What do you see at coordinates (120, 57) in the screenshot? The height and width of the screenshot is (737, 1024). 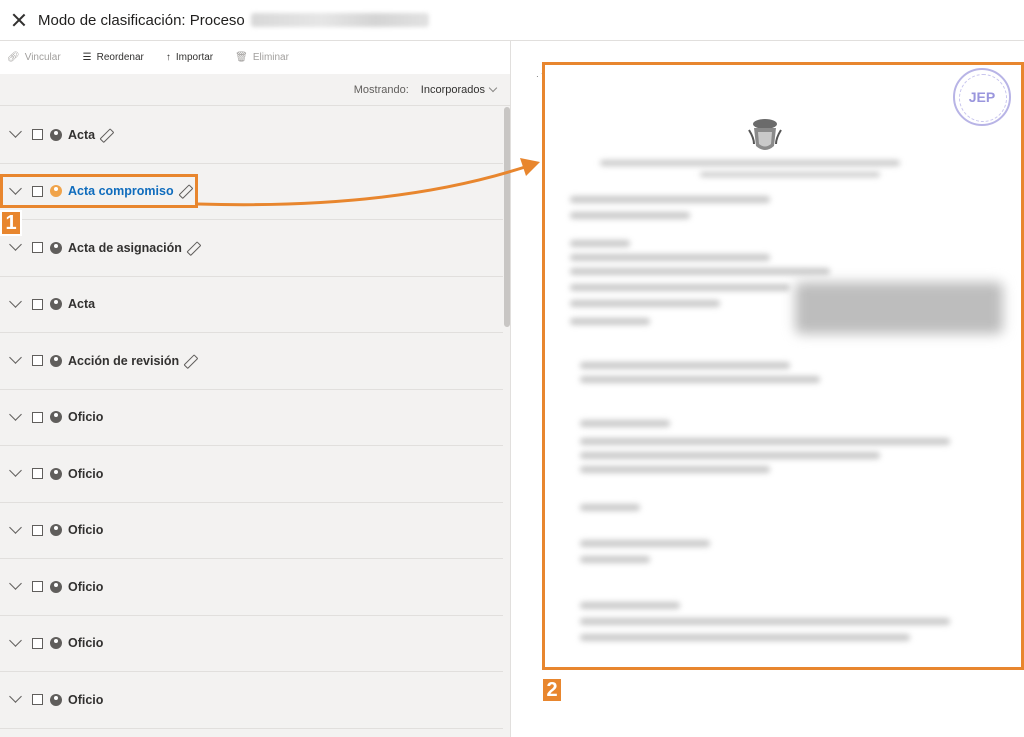 I see `reordenar-label: Reordenar` at bounding box center [120, 57].